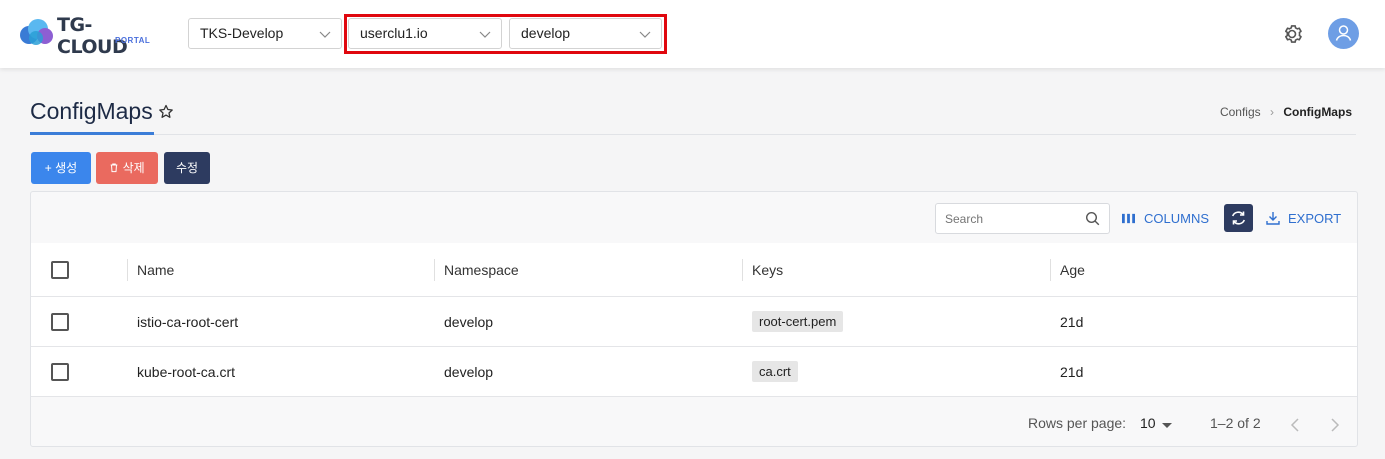 The height and width of the screenshot is (459, 1385). Describe the element at coordinates (114, 168) in the screenshot. I see `trash-icon` at that location.